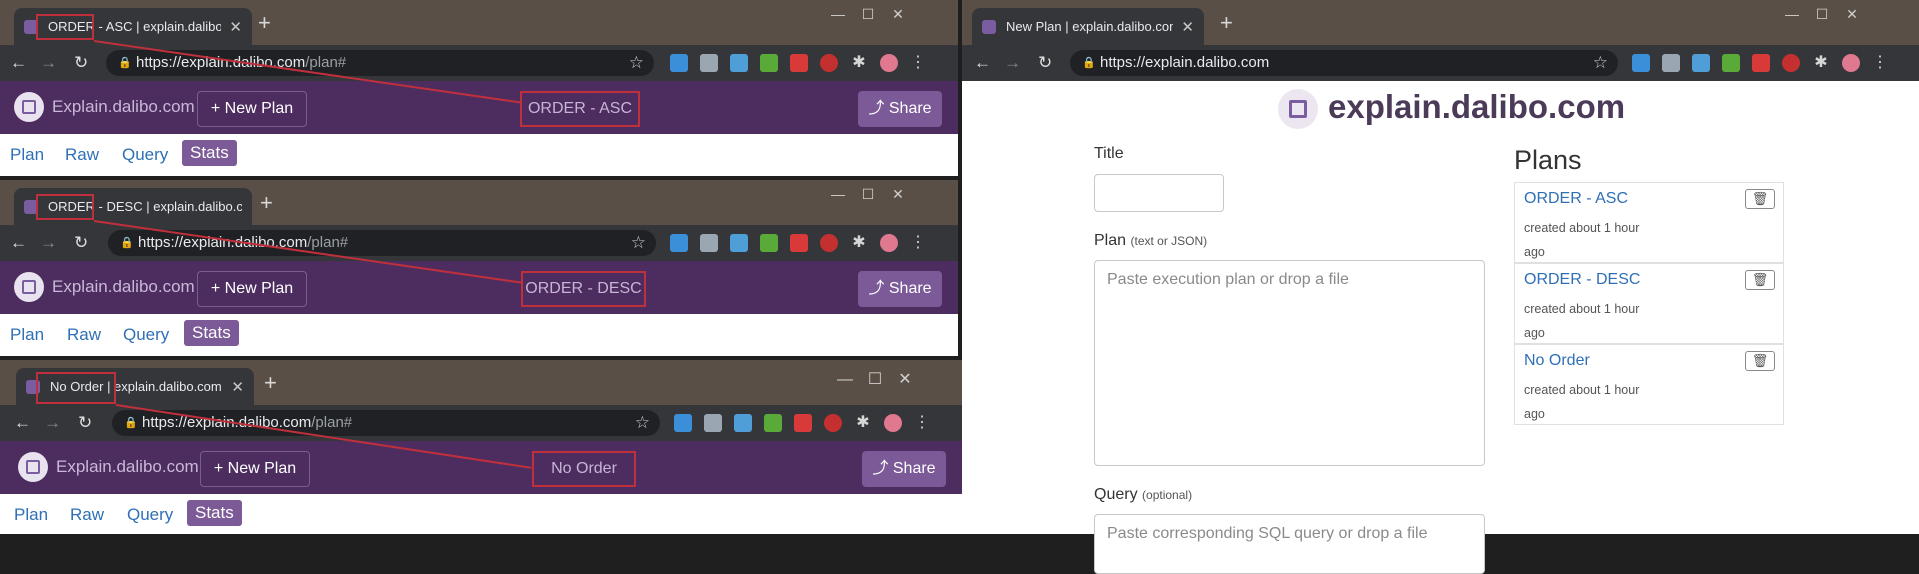 Image resolution: width=1919 pixels, height=574 pixels. Describe the element at coordinates (1344, 63) in the screenshot. I see `address-bar: 🔒 https://explain.dalibo.com ☆` at that location.